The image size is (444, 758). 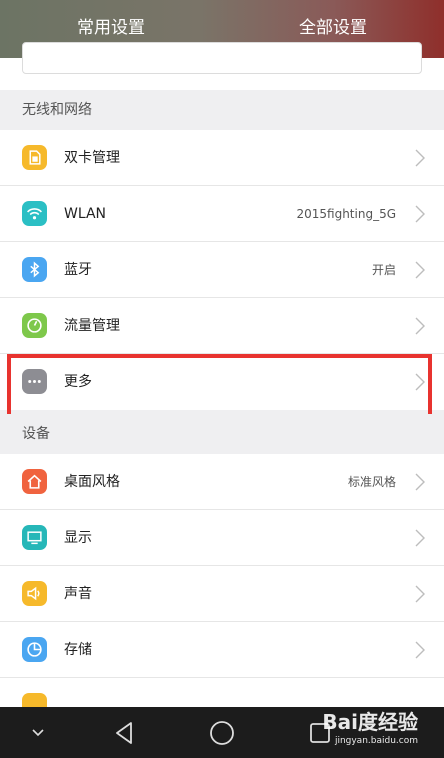 What do you see at coordinates (222, 110) in the screenshot?
I see `section-header-wireless: 无线和网络` at bounding box center [222, 110].